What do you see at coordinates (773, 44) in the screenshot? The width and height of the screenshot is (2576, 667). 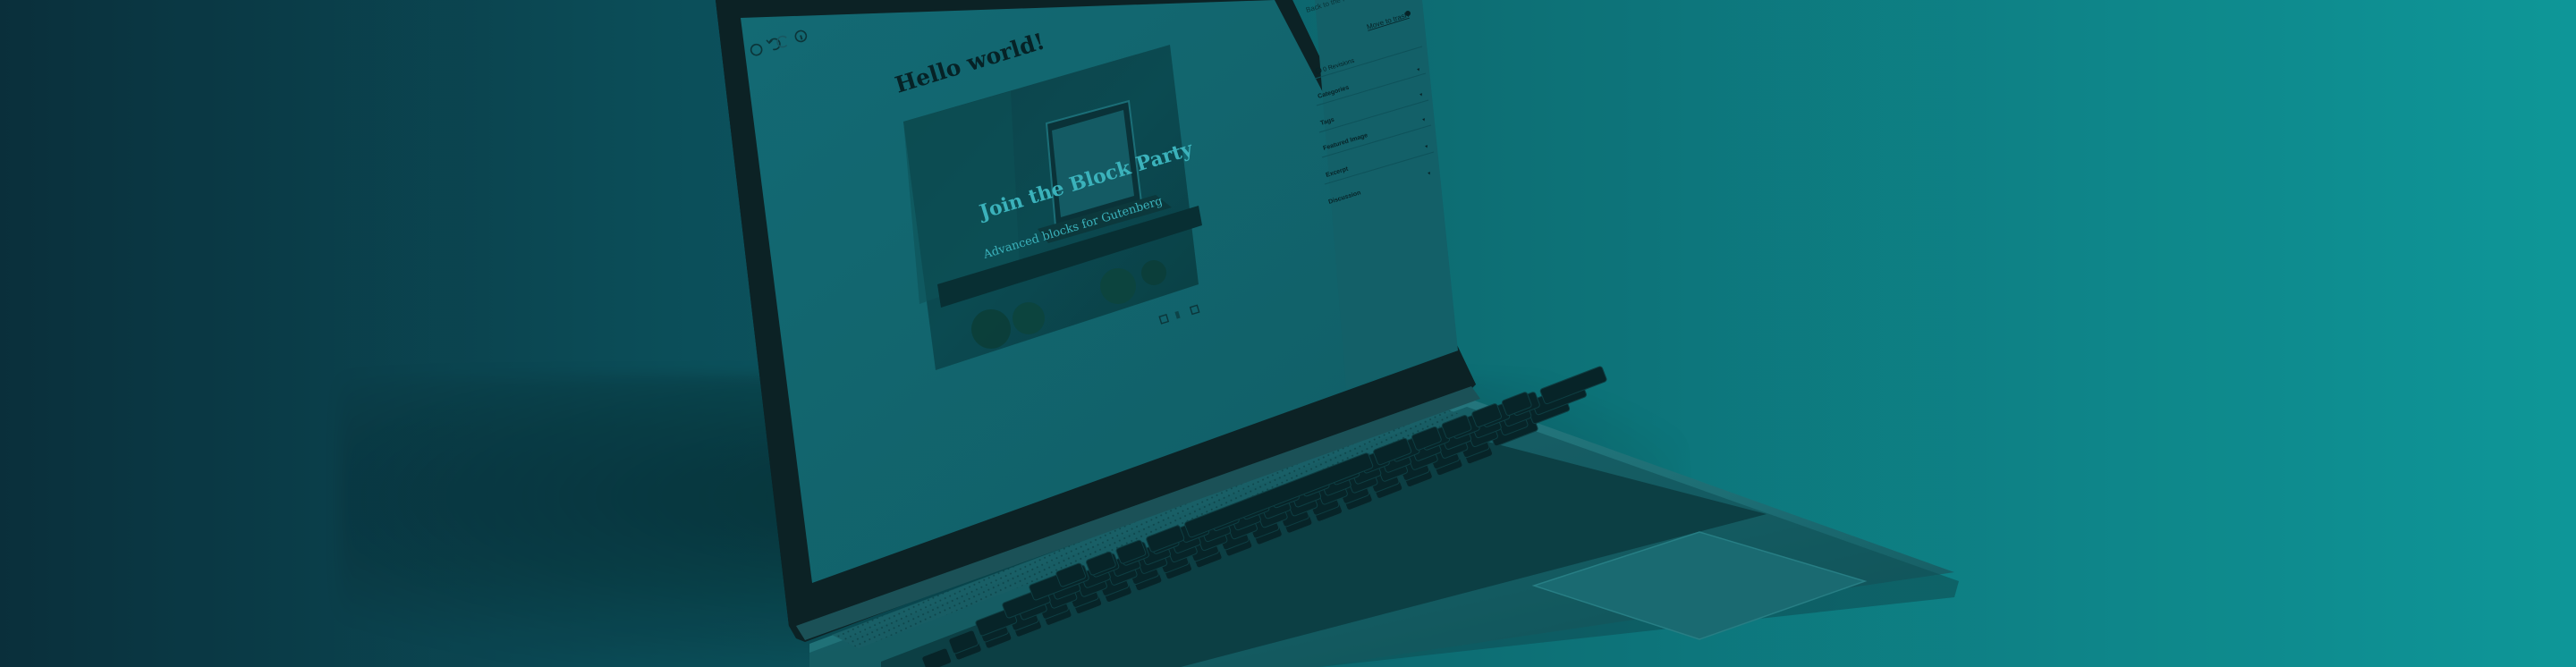 I see `undo-icon` at bounding box center [773, 44].